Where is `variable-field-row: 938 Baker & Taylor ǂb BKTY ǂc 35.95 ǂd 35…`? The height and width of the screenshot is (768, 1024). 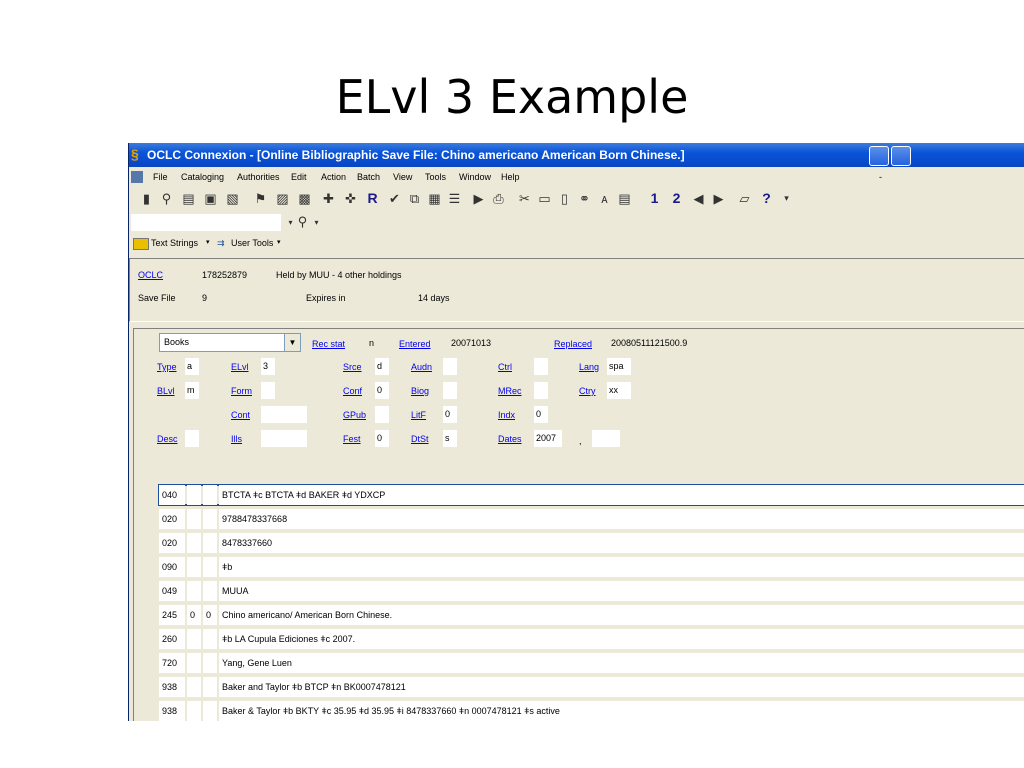 variable-field-row: 938 Baker & Taylor ǂb BKTY ǂc 35.95 ǂd 35… is located at coordinates (591, 711).